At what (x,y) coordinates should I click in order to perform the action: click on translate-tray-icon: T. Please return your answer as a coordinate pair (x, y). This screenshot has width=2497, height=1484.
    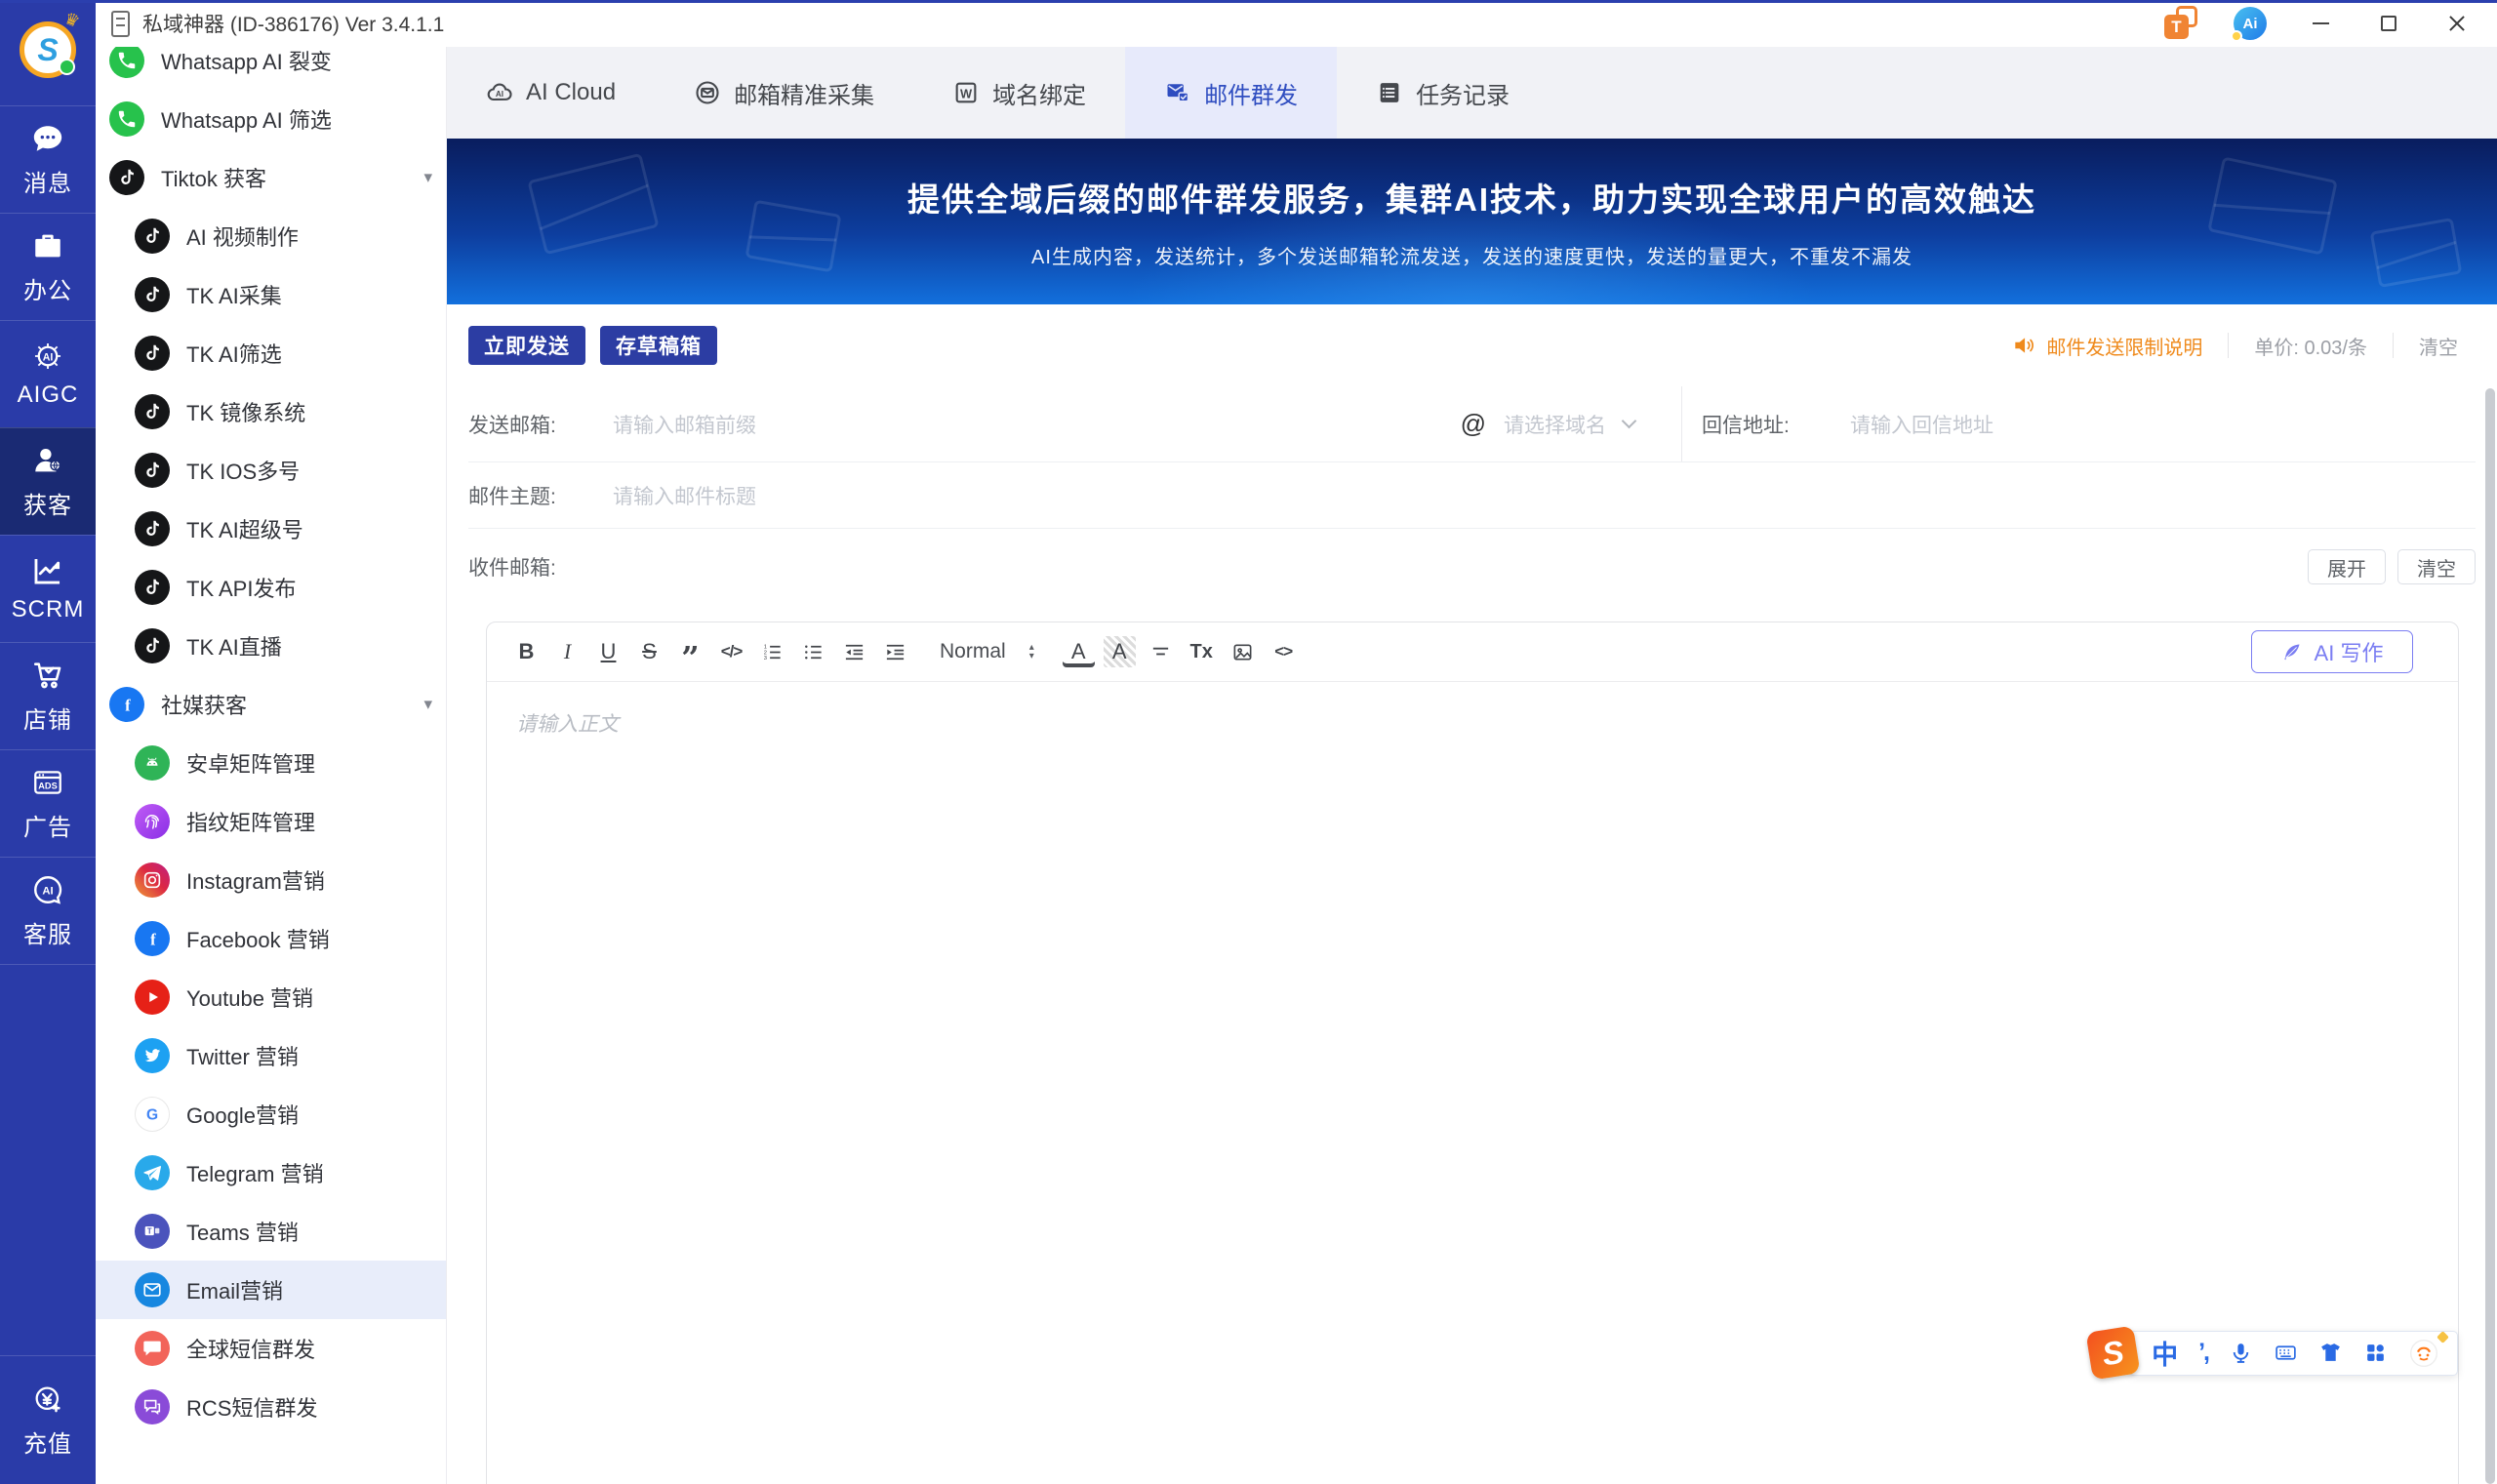
    Looking at the image, I should click on (2180, 22).